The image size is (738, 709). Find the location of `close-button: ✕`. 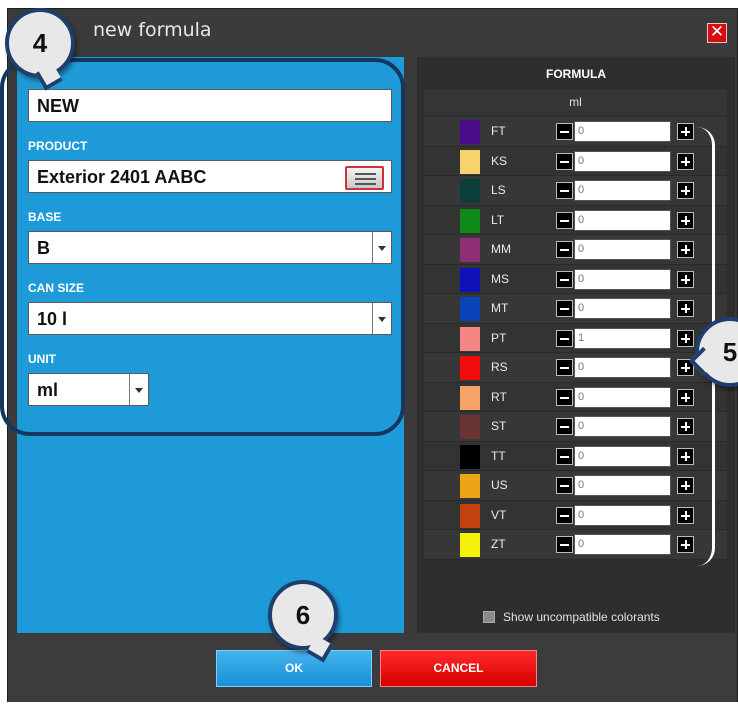

close-button: ✕ is located at coordinates (717, 33).